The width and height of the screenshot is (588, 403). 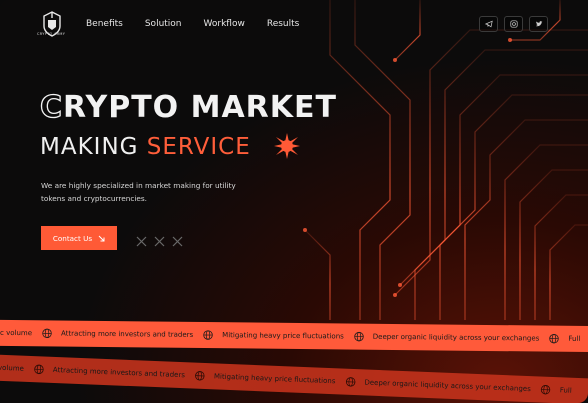 I want to click on hero-title-outline-letter: C, so click(x=51, y=107).